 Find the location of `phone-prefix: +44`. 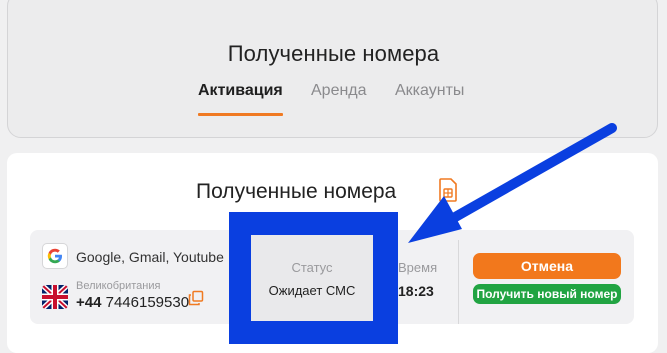

phone-prefix: +44 is located at coordinates (89, 302).